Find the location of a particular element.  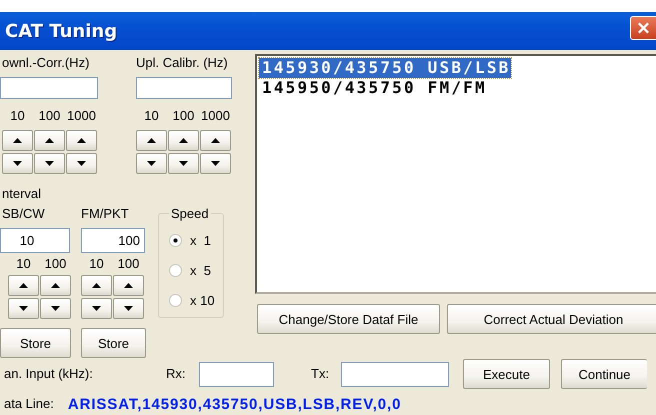

action-button: Continue is located at coordinates (604, 374).